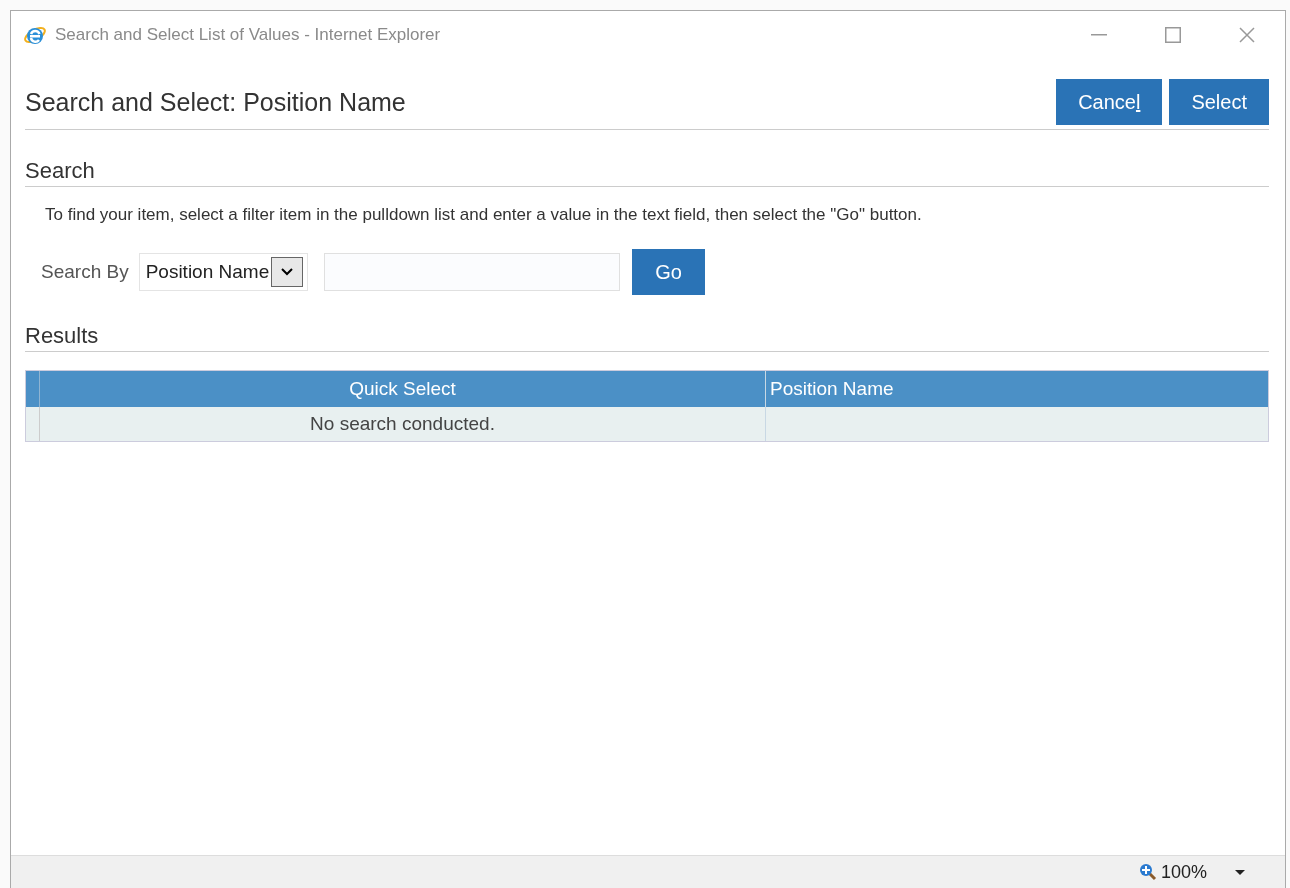 Image resolution: width=1290 pixels, height=888 pixels. What do you see at coordinates (85, 272) in the screenshot?
I see `search-by-label: Search By` at bounding box center [85, 272].